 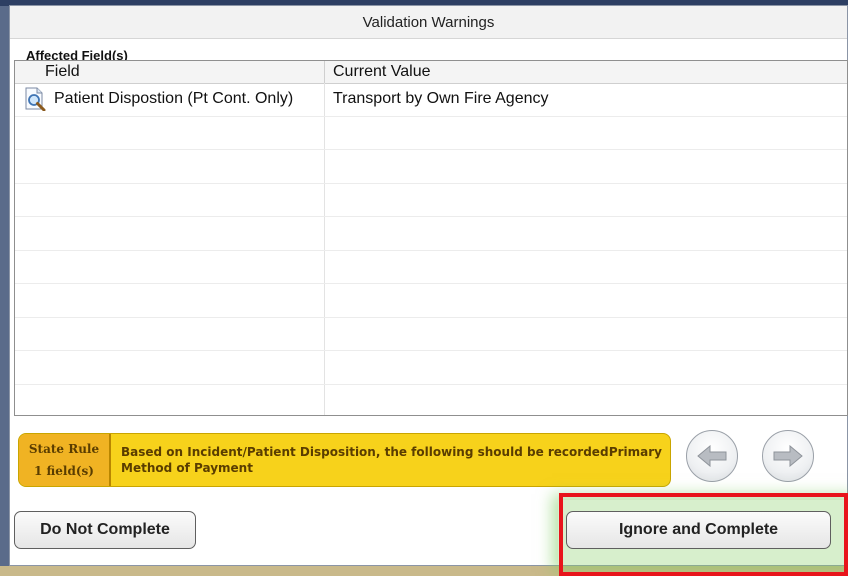 I want to click on current-value-cell: Transport by Own Fire Agency, so click(x=441, y=99).